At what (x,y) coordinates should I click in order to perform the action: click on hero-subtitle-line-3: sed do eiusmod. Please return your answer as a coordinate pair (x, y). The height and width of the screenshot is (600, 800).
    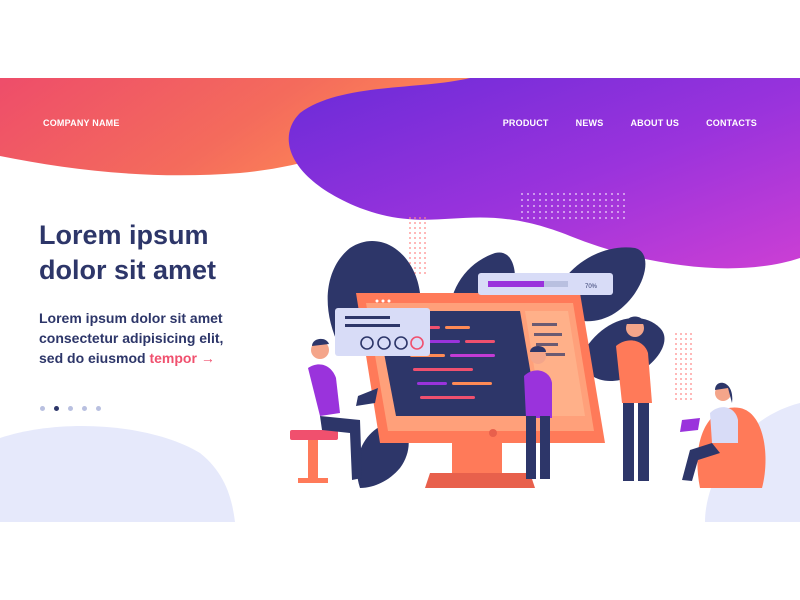
    Looking at the image, I should click on (92, 358).